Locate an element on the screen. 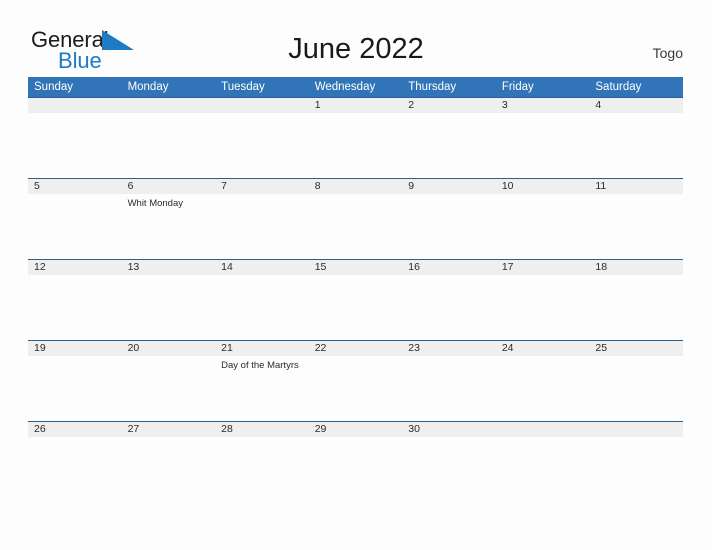  weekday-header-cell: Friday is located at coordinates (517, 87).